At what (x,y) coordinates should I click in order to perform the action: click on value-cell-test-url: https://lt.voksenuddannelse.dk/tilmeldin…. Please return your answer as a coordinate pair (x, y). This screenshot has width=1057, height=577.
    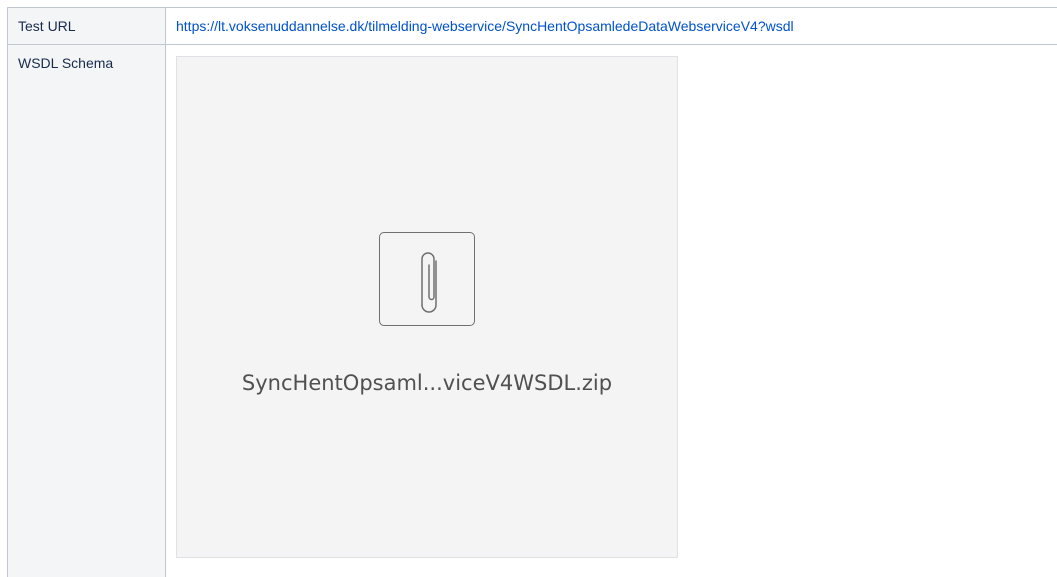
    Looking at the image, I should click on (611, 26).